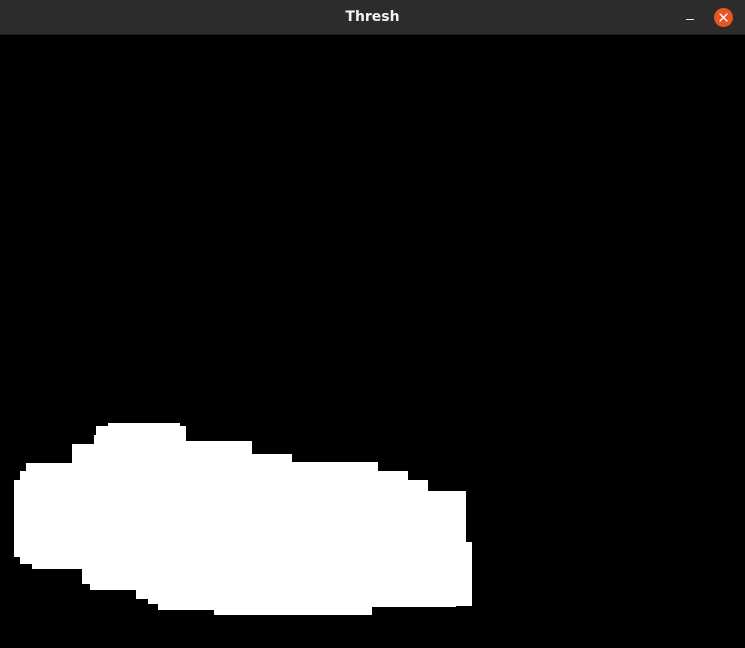 The width and height of the screenshot is (745, 648). I want to click on minimize-button, so click(690, 18).